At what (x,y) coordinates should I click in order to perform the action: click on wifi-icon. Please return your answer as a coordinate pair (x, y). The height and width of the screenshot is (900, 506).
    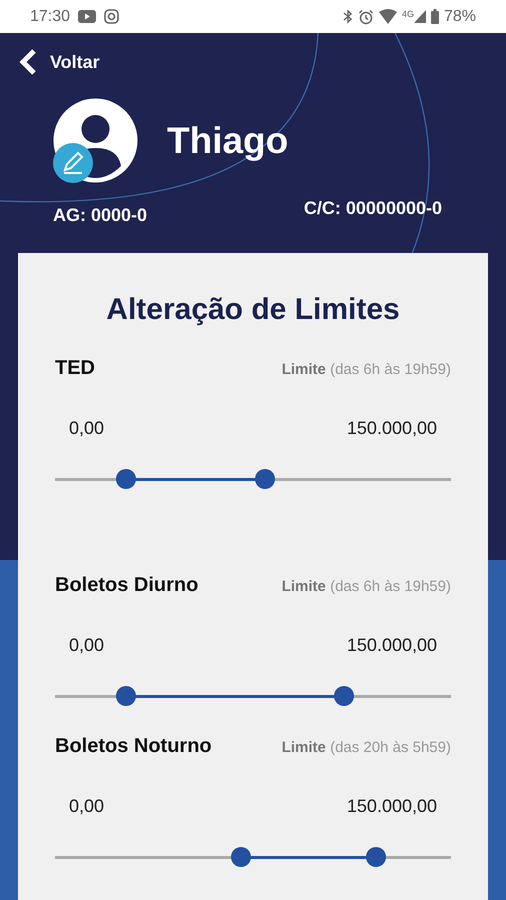
    Looking at the image, I should click on (387, 16).